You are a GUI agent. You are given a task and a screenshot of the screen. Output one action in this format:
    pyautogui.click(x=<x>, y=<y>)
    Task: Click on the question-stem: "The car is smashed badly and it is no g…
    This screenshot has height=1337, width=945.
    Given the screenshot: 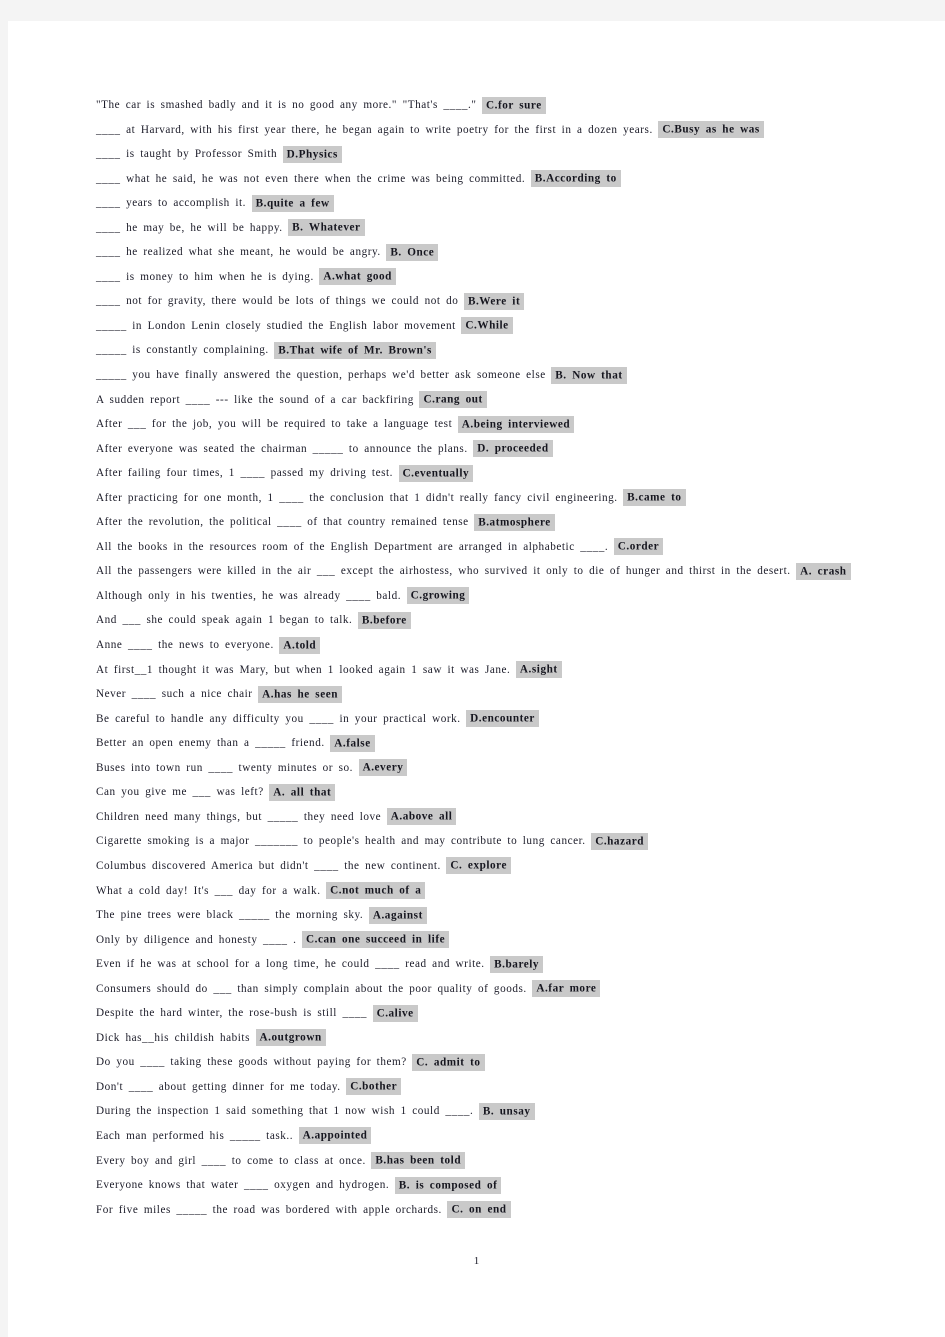 What is the action you would take?
    pyautogui.click(x=286, y=105)
    